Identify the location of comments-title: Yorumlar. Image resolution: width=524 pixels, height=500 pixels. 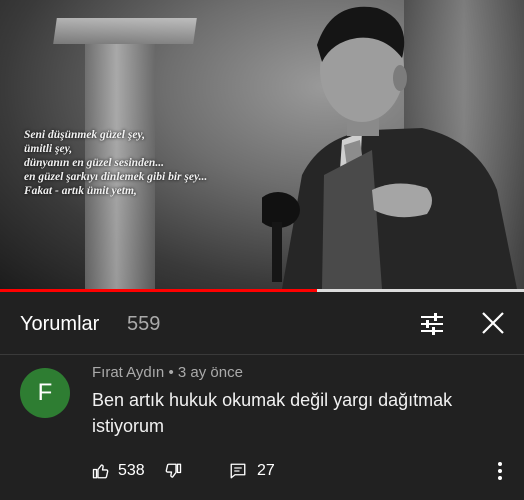
(60, 324).